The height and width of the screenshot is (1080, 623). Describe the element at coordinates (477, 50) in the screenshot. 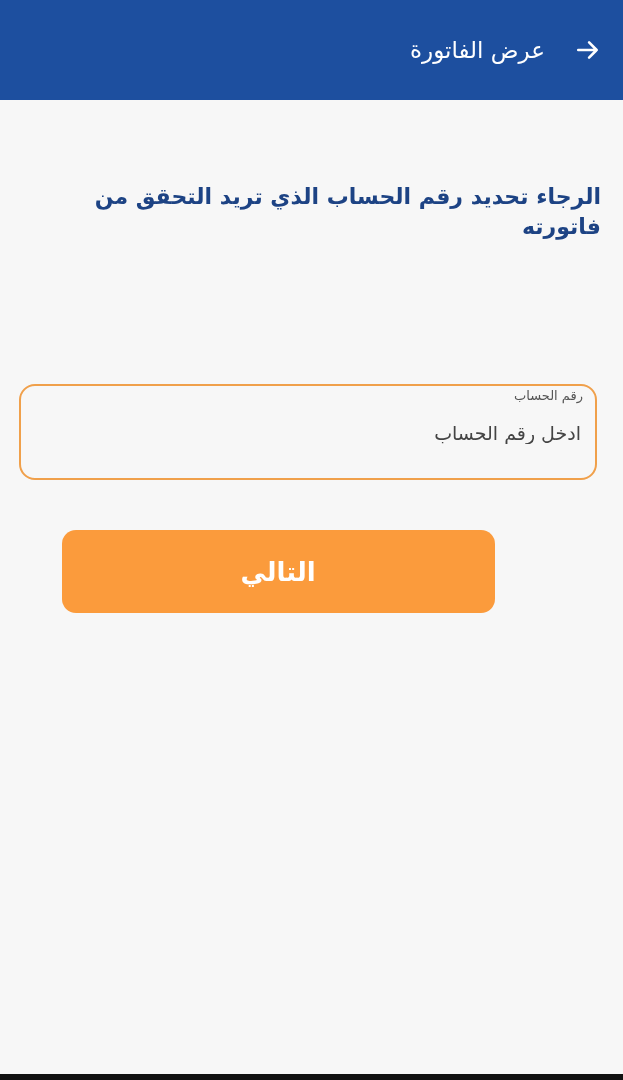

I see `screen-title: عرض الفاتورة` at that location.